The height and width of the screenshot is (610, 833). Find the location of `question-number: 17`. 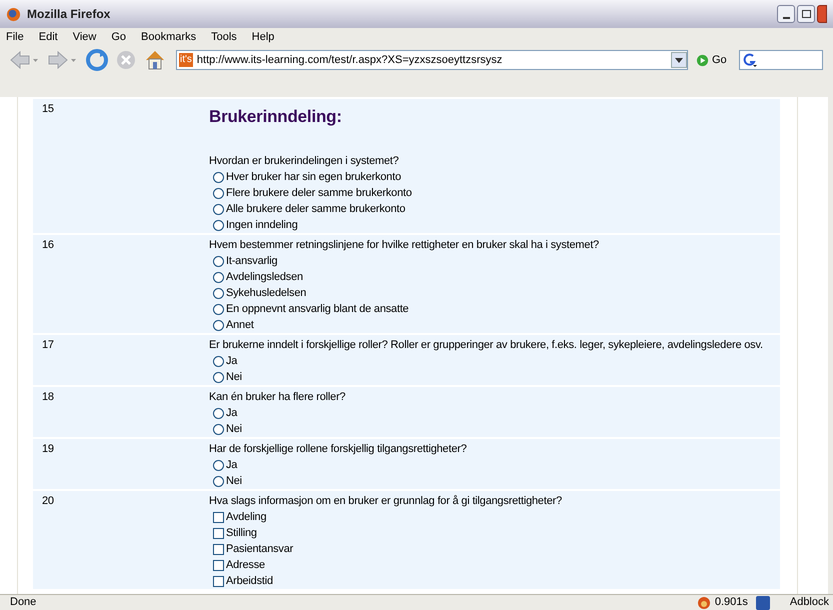

question-number: 17 is located at coordinates (48, 345).